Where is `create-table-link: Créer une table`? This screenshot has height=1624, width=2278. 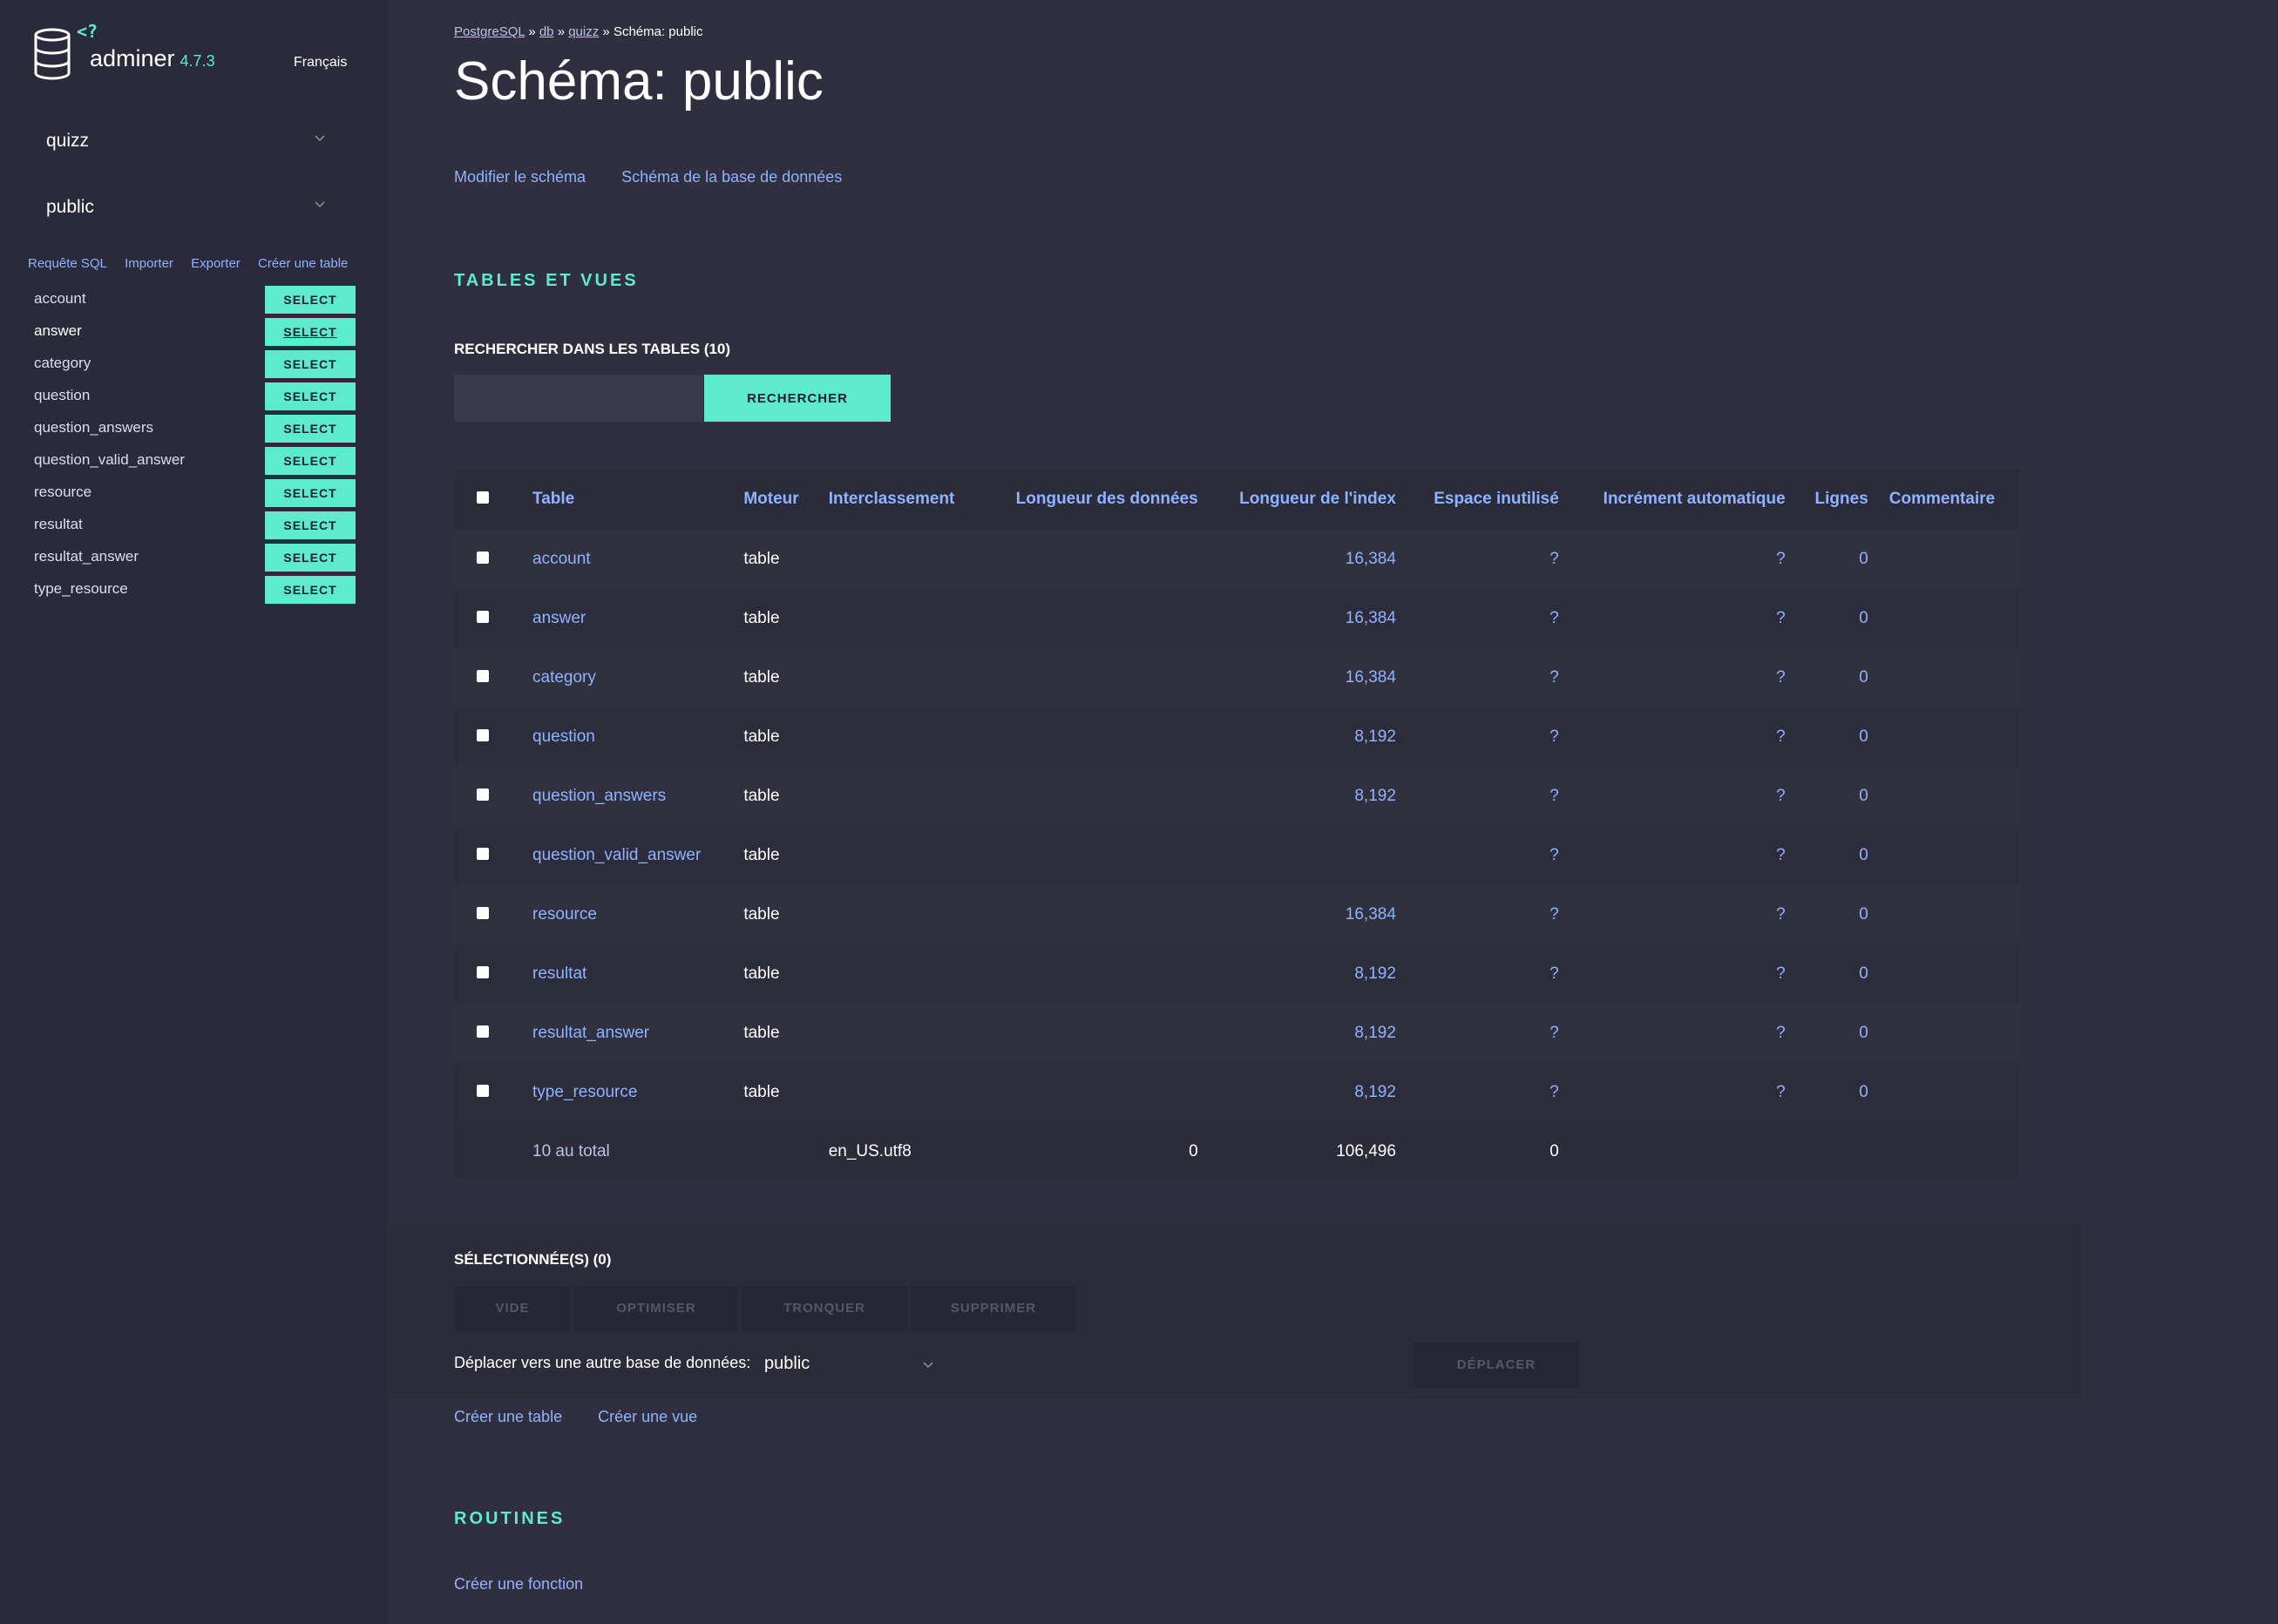
create-table-link: Créer une table is located at coordinates (303, 263).